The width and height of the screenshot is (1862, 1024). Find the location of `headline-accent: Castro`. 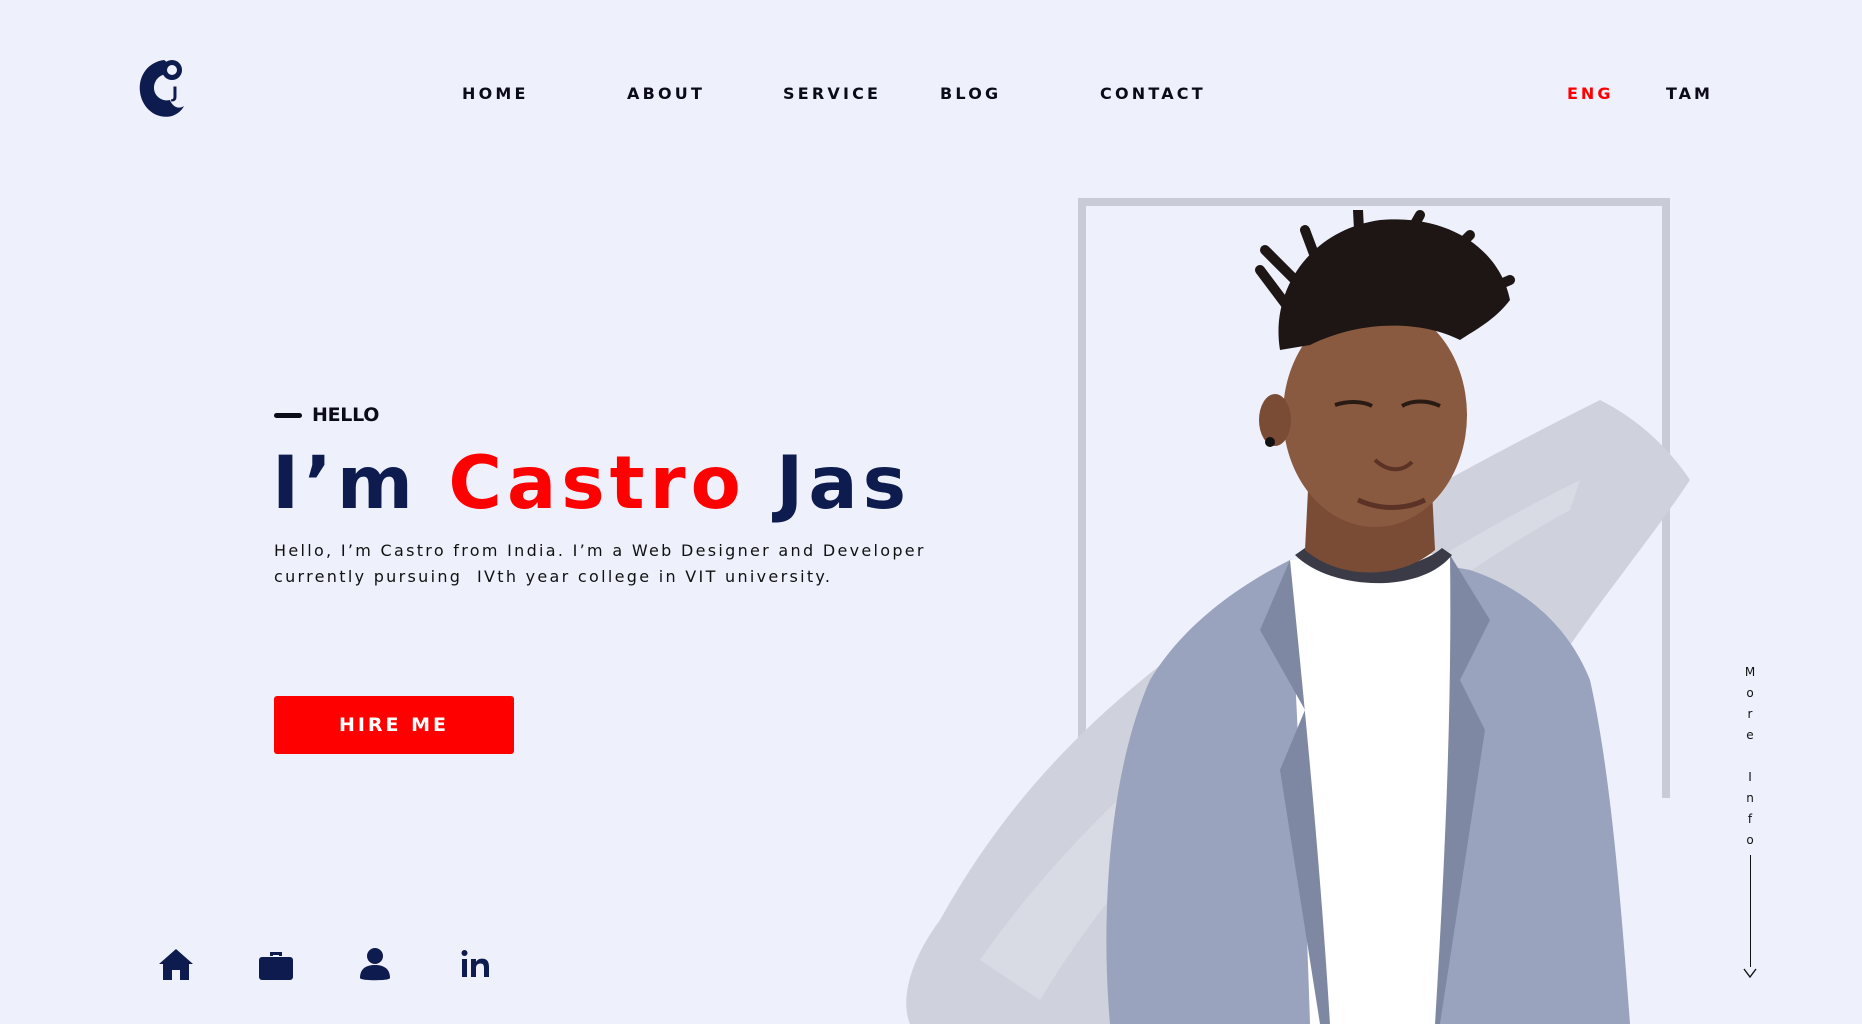

headline-accent: Castro is located at coordinates (597, 483).